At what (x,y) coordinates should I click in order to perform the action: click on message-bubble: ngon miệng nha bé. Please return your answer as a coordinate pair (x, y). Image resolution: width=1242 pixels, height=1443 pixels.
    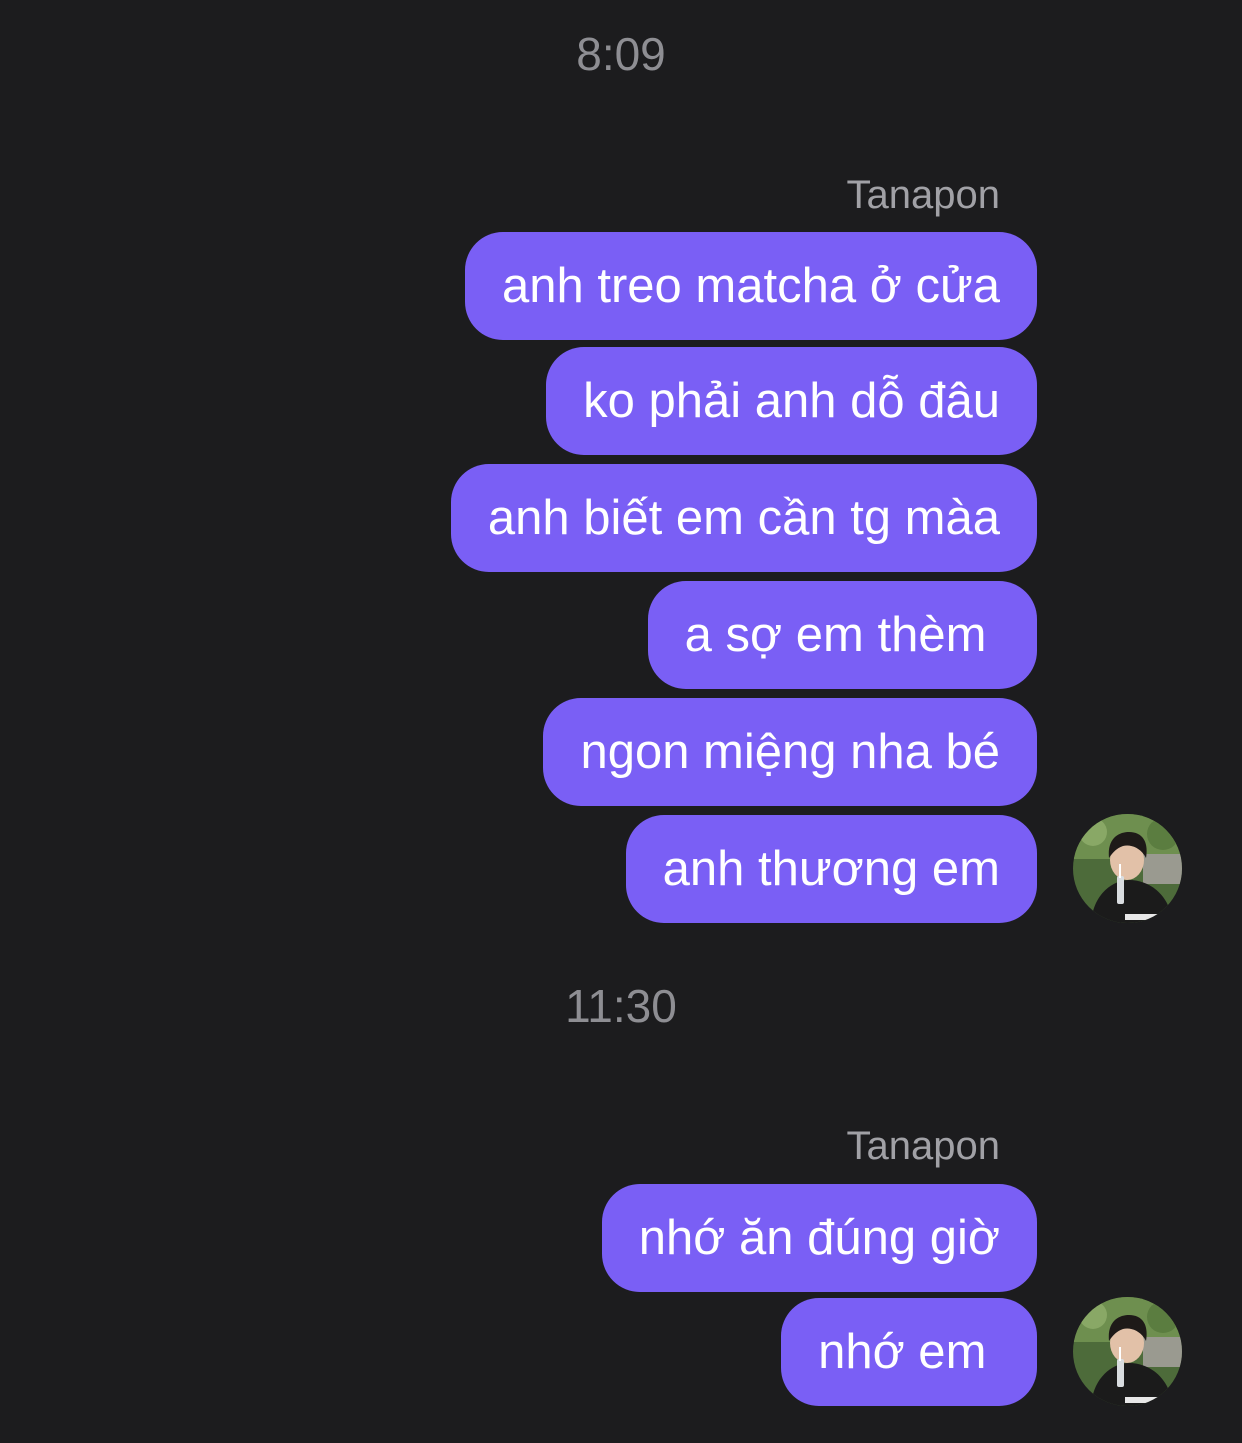
    Looking at the image, I should click on (790, 752).